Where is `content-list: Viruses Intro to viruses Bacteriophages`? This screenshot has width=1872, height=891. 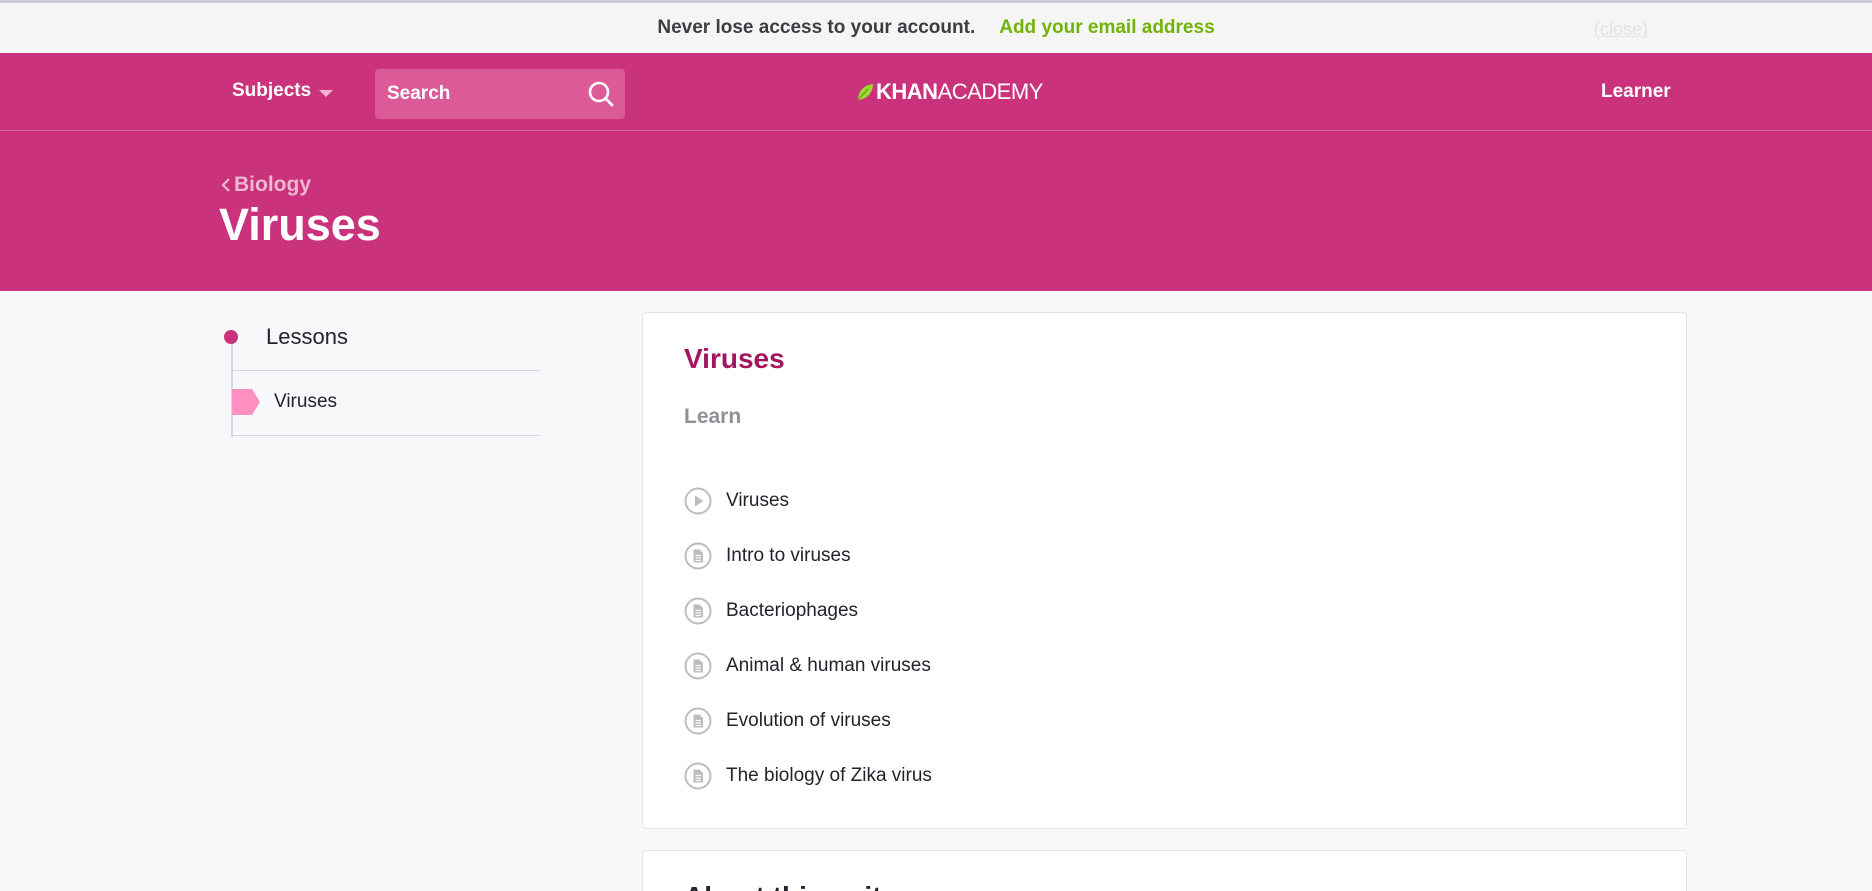
content-list: Viruses Intro to viruses Bacteriophages is located at coordinates (808, 638).